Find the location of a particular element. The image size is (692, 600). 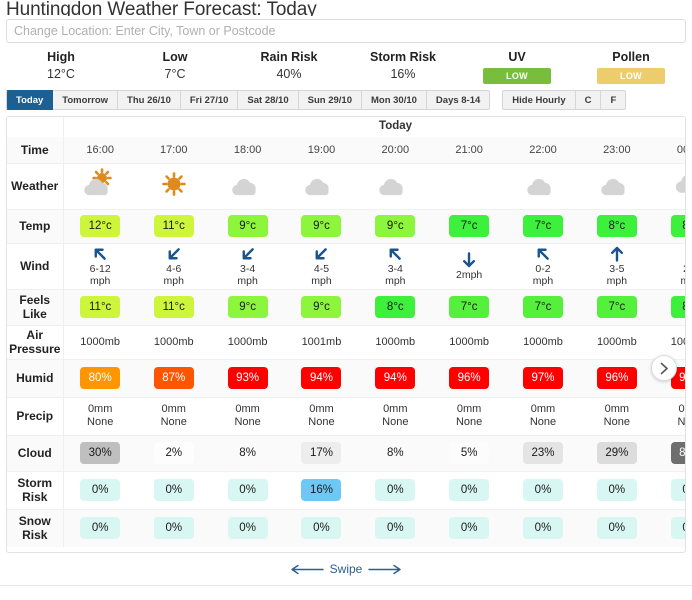

summary-label: Rain Risk is located at coordinates (289, 57).